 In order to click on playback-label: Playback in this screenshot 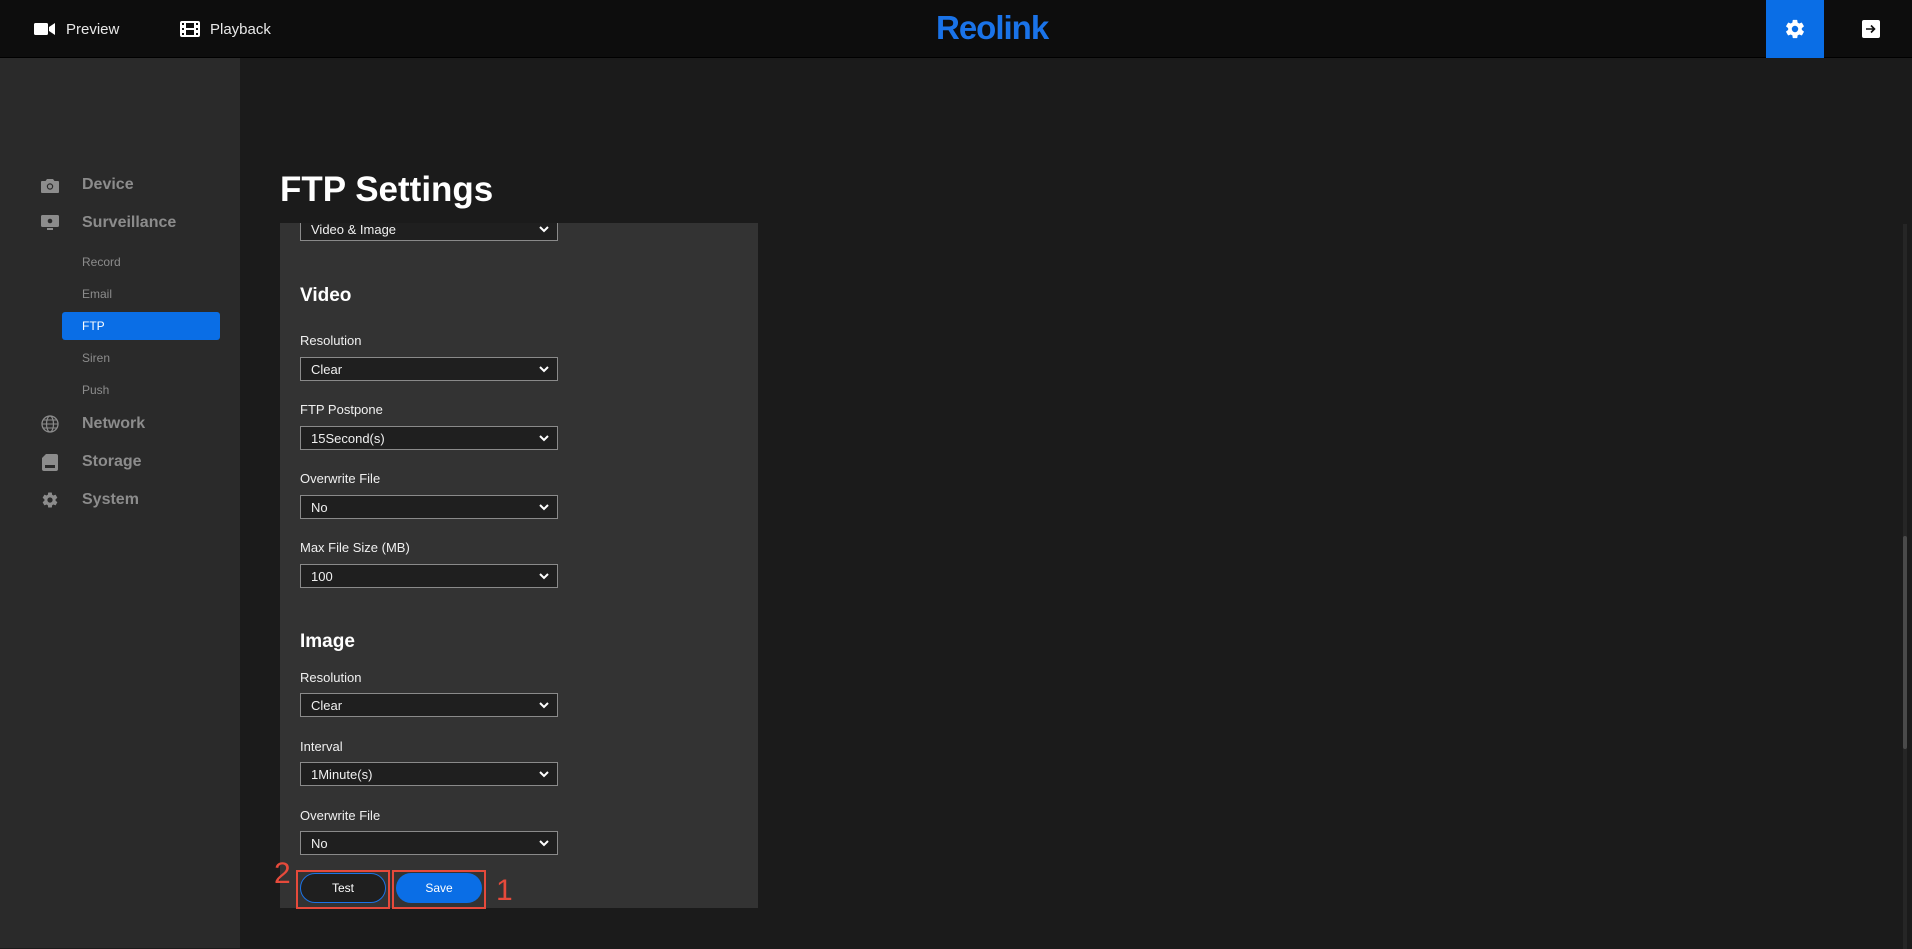, I will do `click(240, 29)`.